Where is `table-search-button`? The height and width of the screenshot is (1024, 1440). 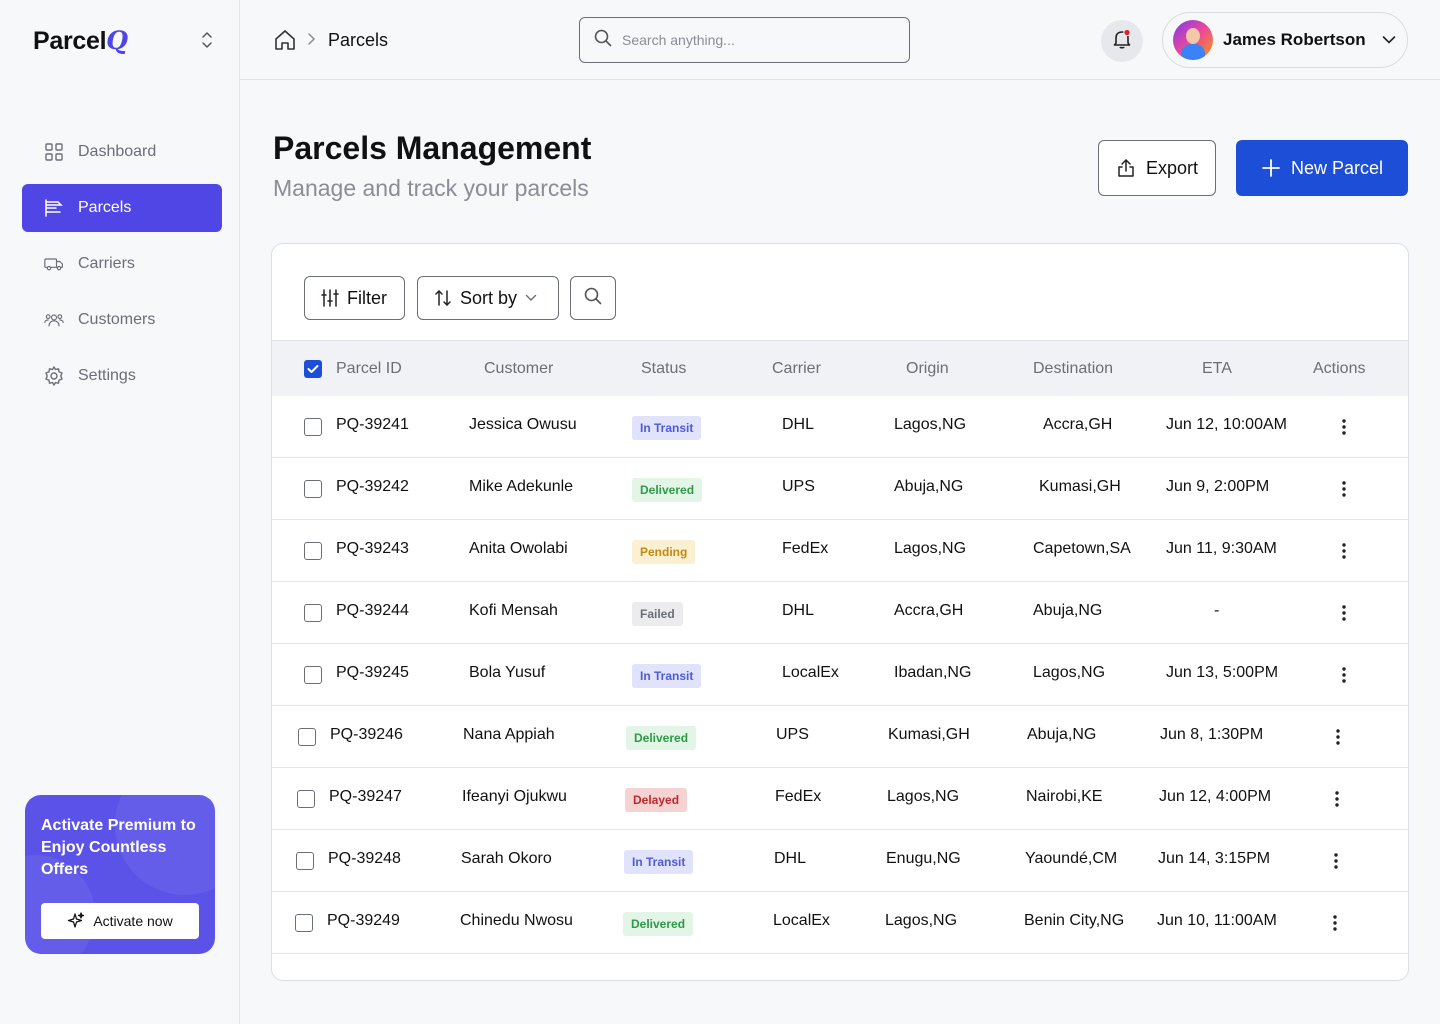 table-search-button is located at coordinates (593, 298).